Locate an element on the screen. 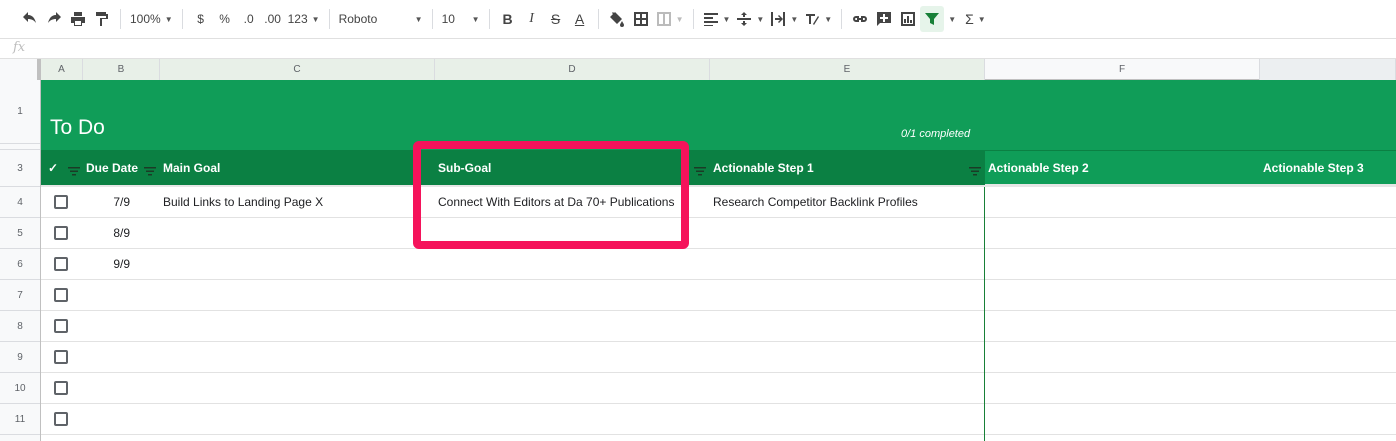 The height and width of the screenshot is (441, 1396). column-header-d: D is located at coordinates (572, 69).